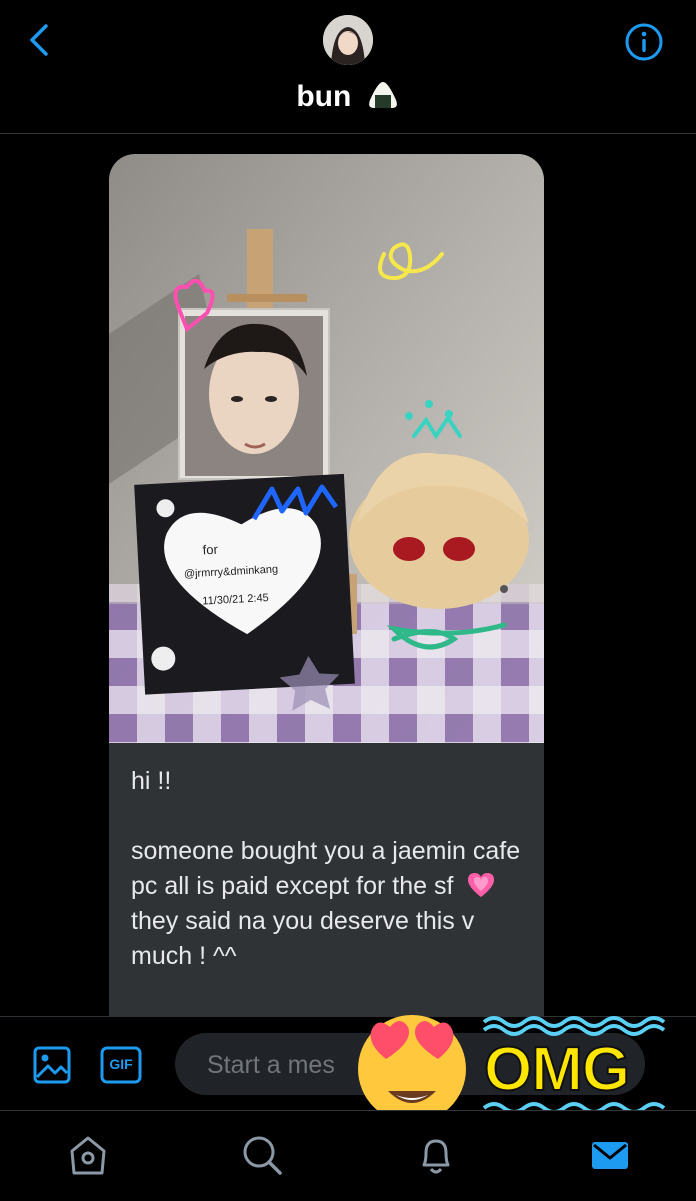 The height and width of the screenshot is (1201, 696). I want to click on add-image-button, so click(52, 1065).